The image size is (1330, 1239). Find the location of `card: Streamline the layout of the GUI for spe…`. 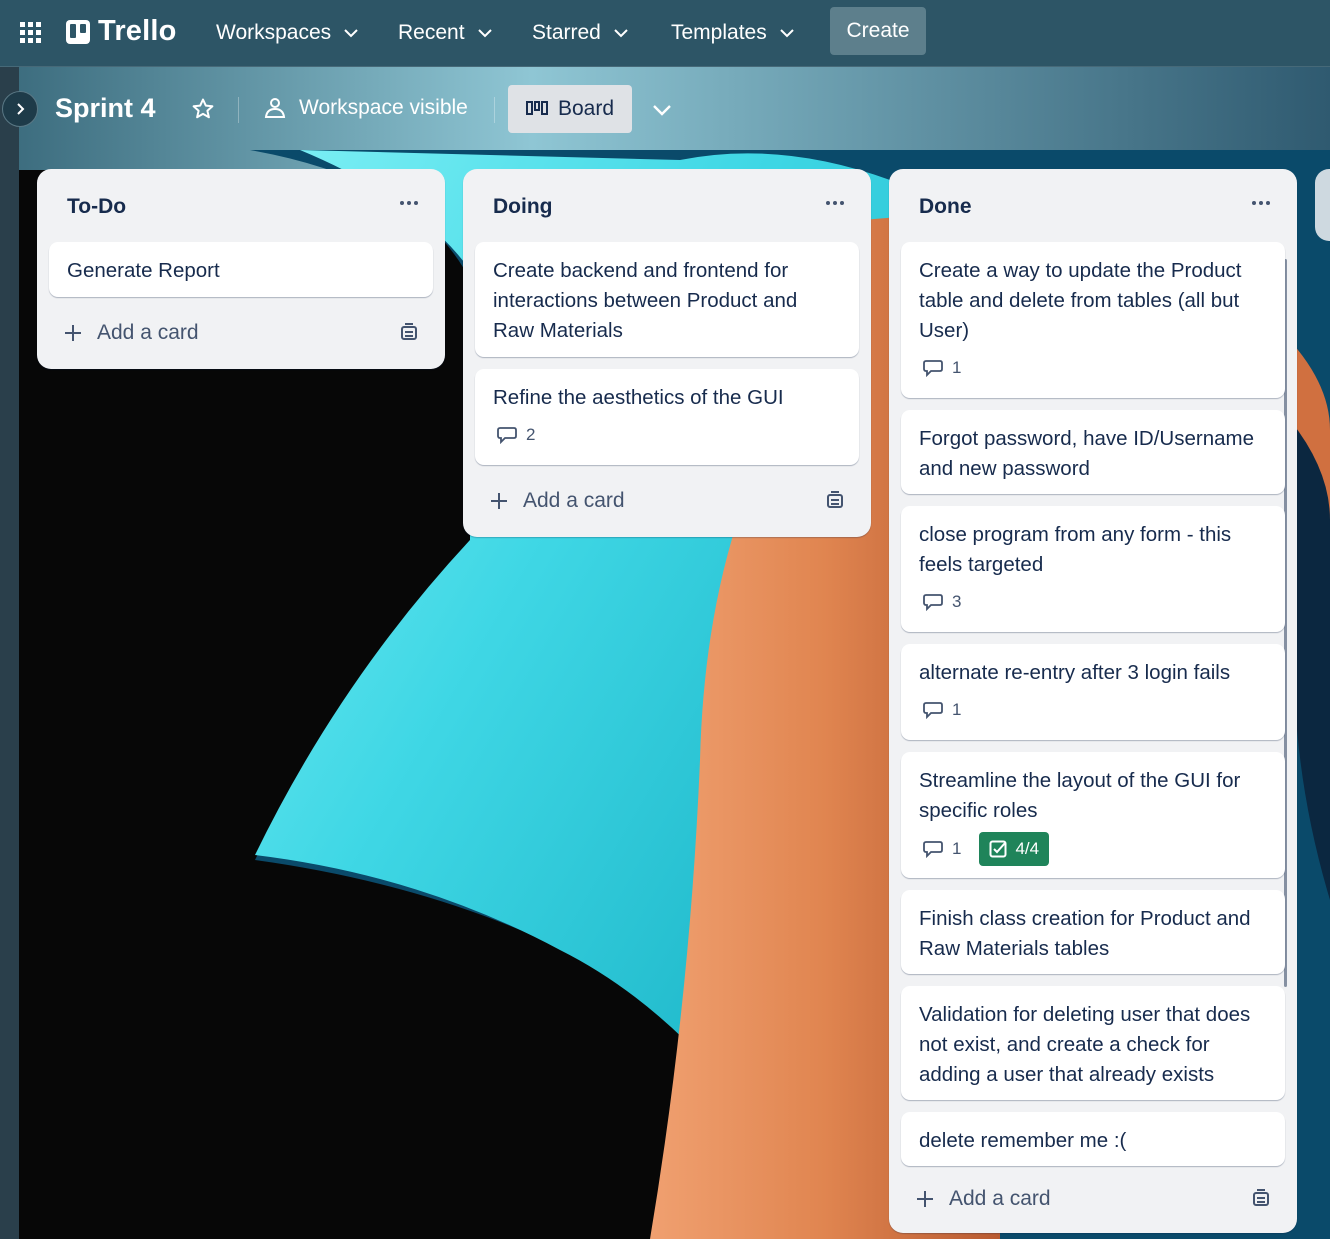

card: Streamline the layout of the GUI for spe… is located at coordinates (1093, 815).